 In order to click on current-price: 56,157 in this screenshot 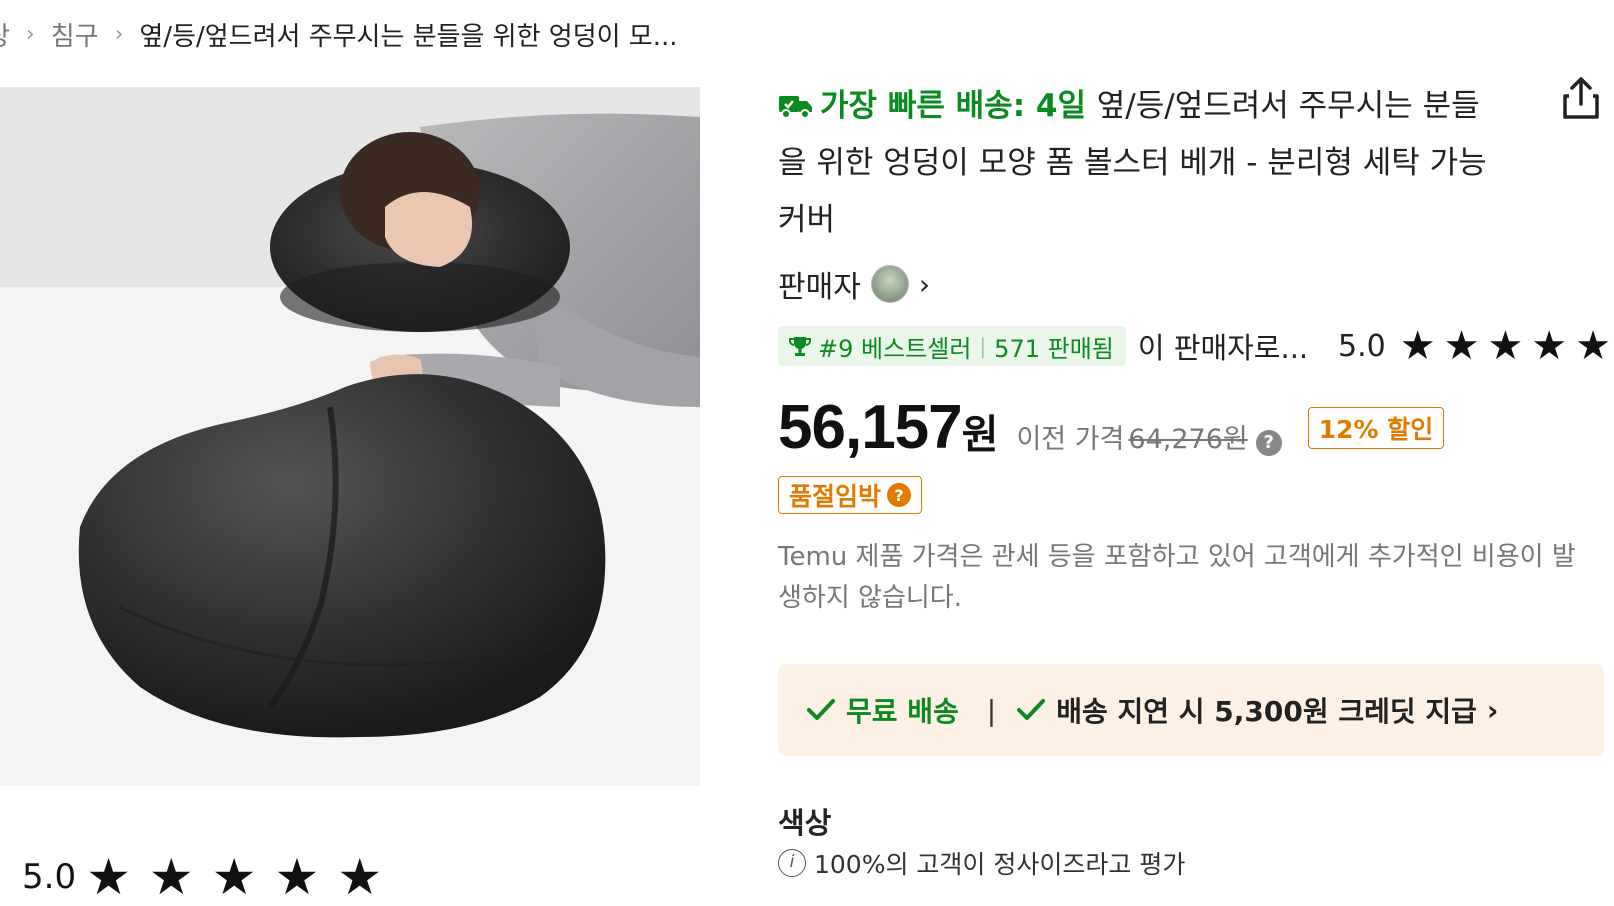, I will do `click(870, 427)`.